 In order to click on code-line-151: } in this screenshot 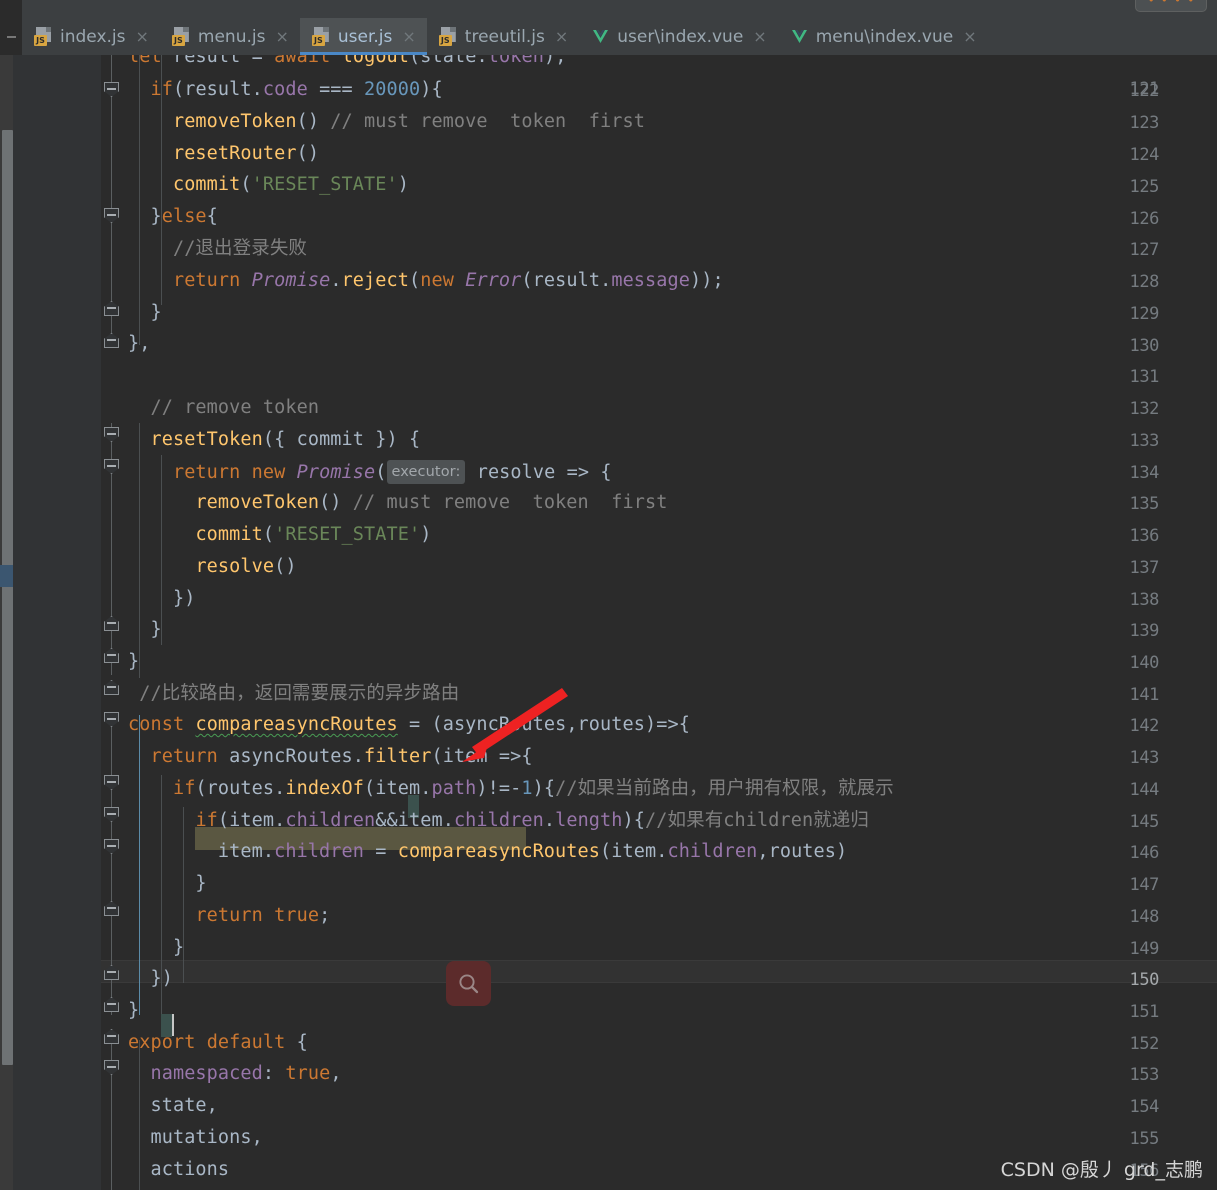, I will do `click(134, 1010)`.